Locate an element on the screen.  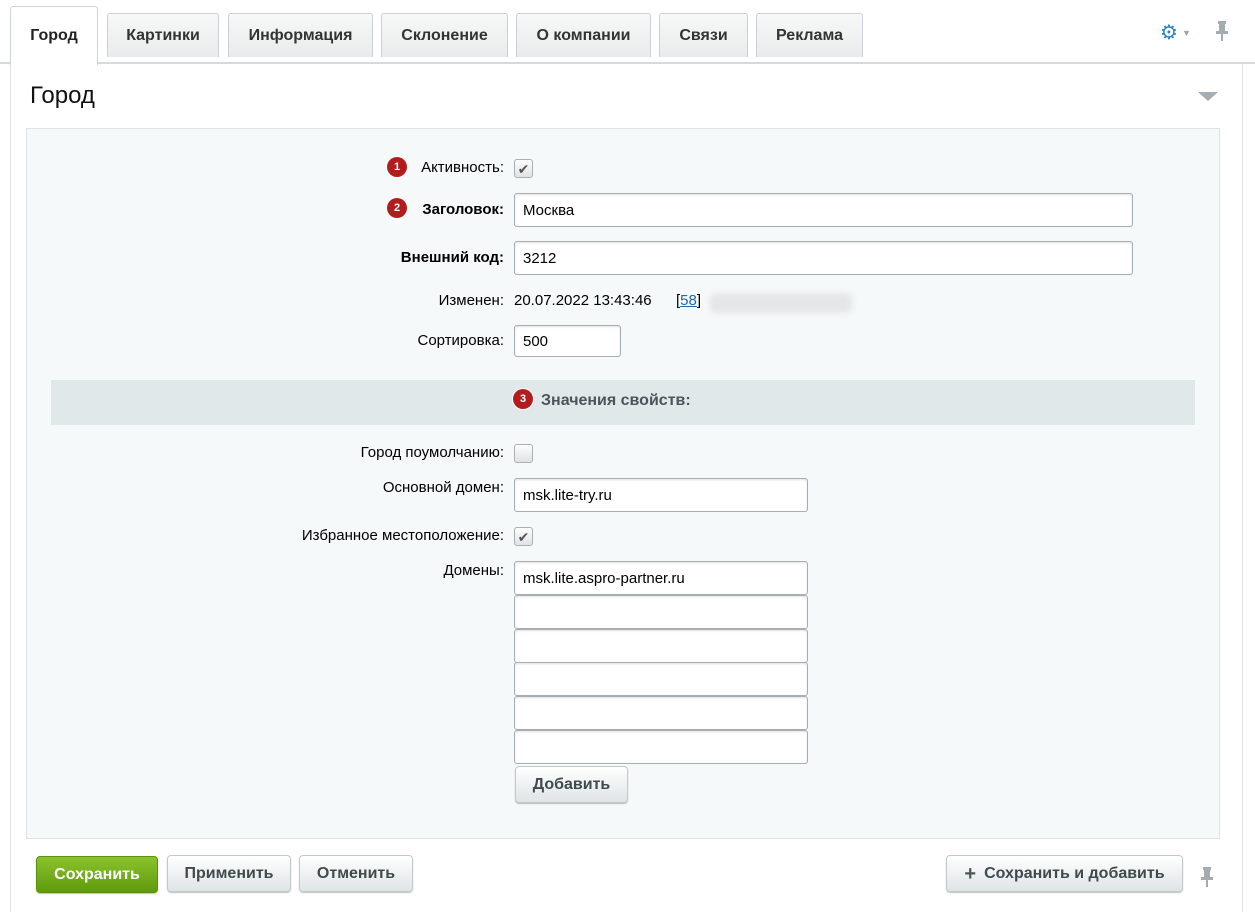
external-code-label: Внешний код: is located at coordinates (452, 257).